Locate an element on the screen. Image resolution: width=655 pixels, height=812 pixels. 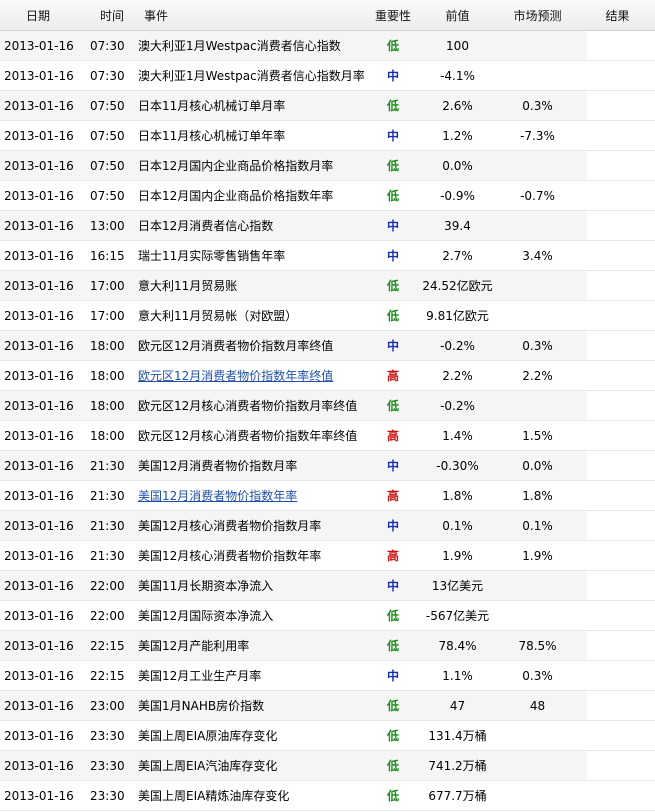
row-previous: 47 is located at coordinates (457, 705).